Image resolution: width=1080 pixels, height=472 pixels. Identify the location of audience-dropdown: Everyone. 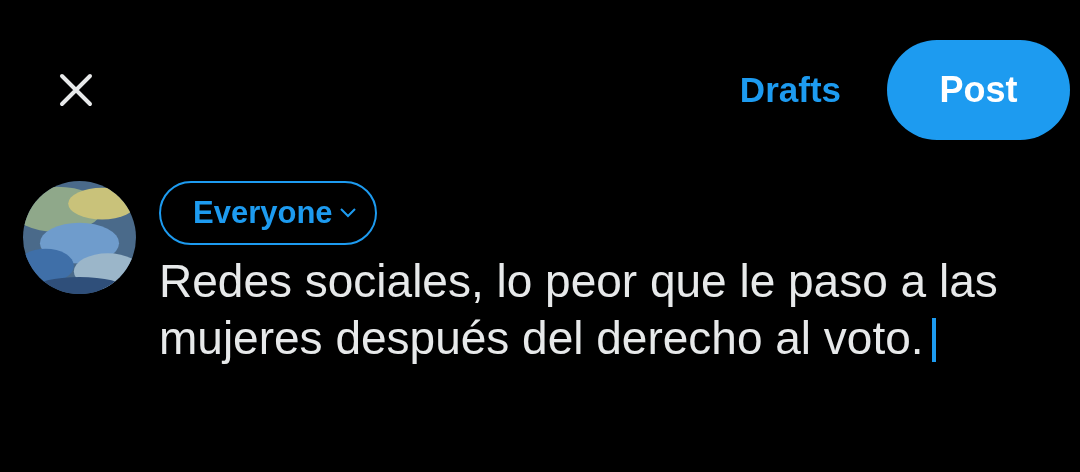
(268, 213).